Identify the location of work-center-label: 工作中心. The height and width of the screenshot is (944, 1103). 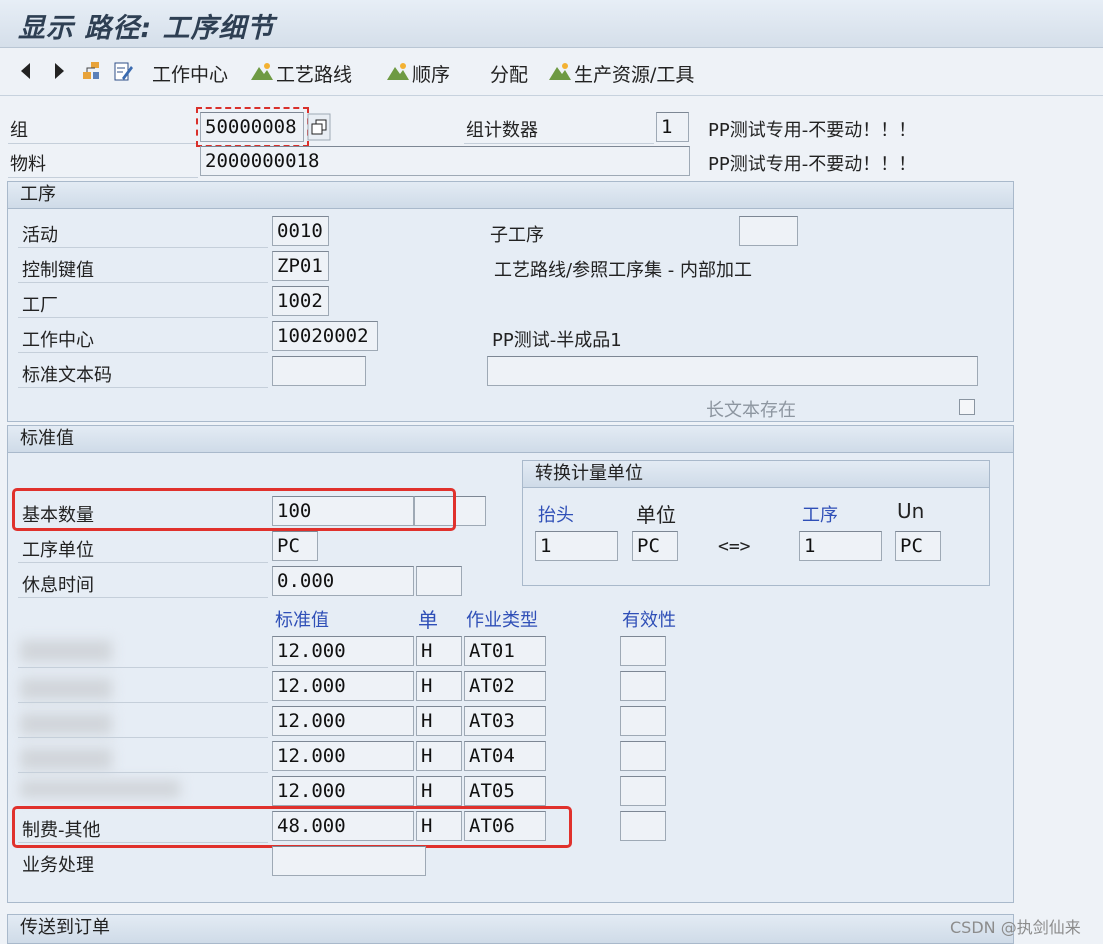
(58, 340).